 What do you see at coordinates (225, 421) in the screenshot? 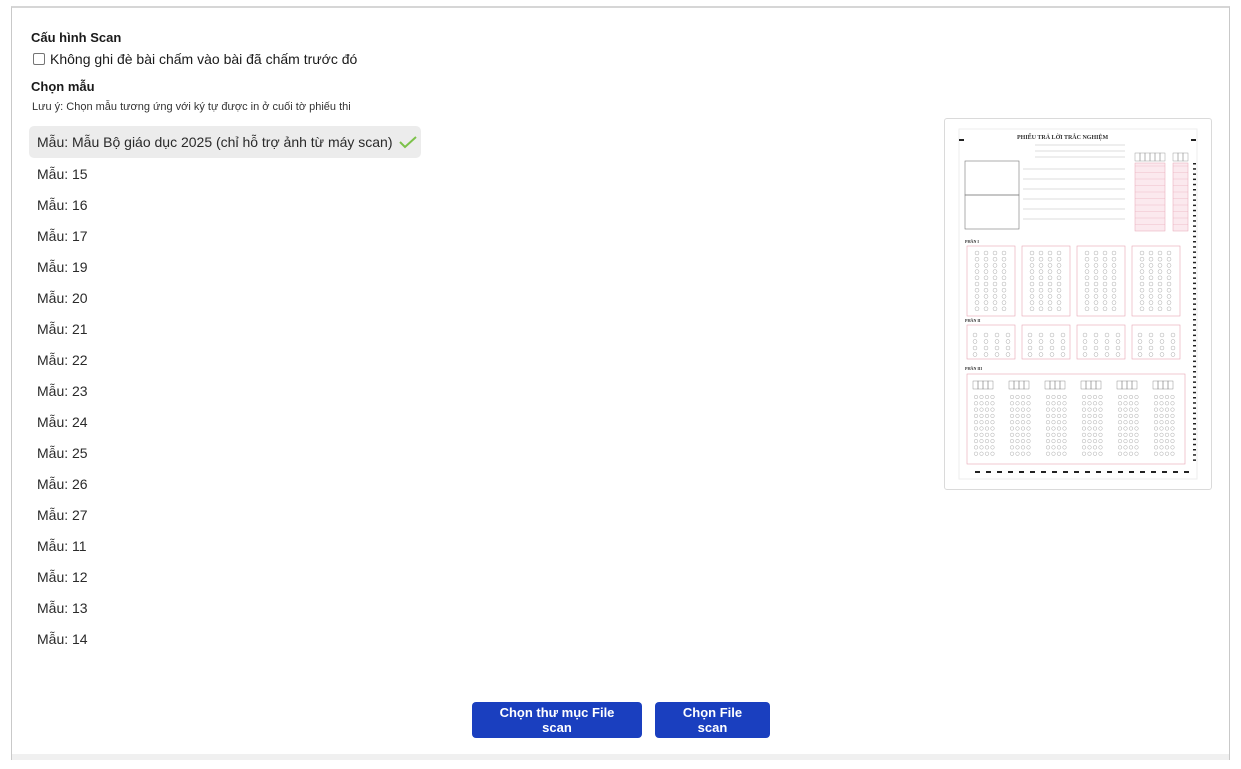
I see `template-item: Mẫu: 24` at bounding box center [225, 421].